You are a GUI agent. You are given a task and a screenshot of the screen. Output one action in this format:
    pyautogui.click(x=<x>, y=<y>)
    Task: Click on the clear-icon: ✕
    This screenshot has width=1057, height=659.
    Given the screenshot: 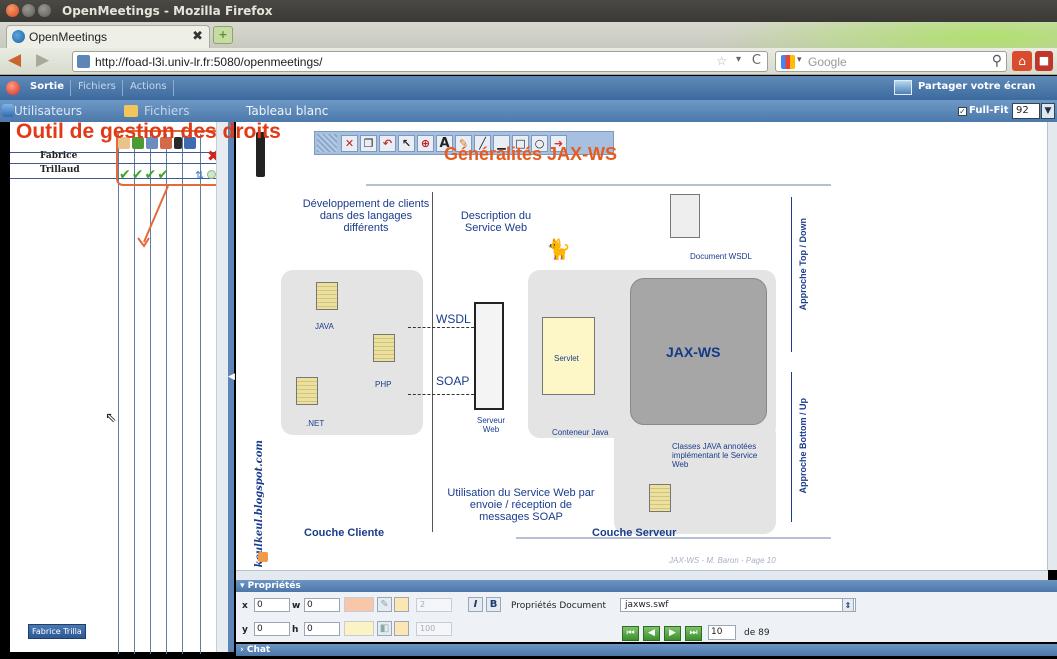 What is the action you would take?
    pyautogui.click(x=349, y=143)
    